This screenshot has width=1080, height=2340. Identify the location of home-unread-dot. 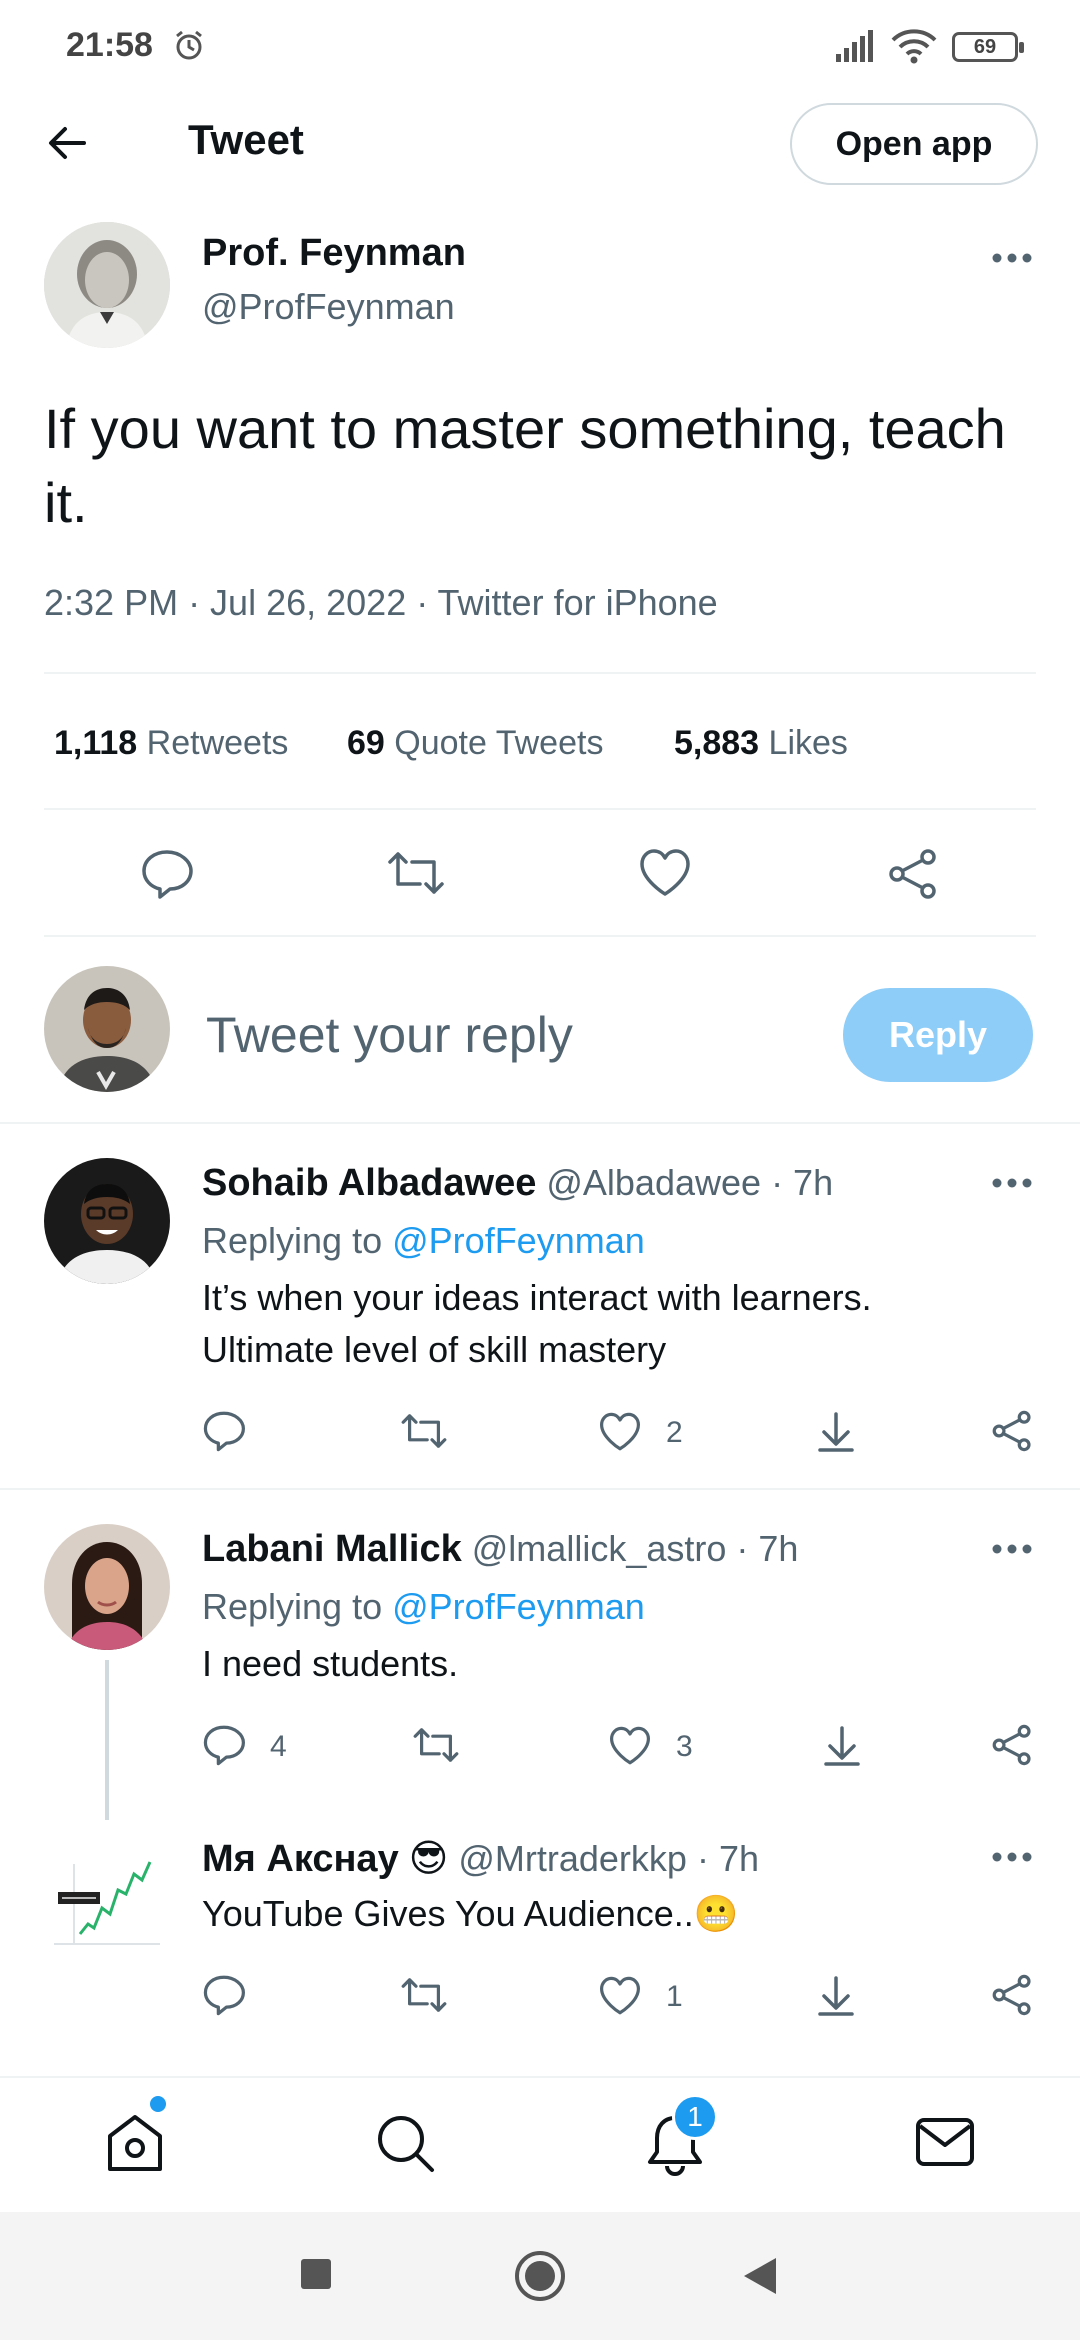
(158, 2104).